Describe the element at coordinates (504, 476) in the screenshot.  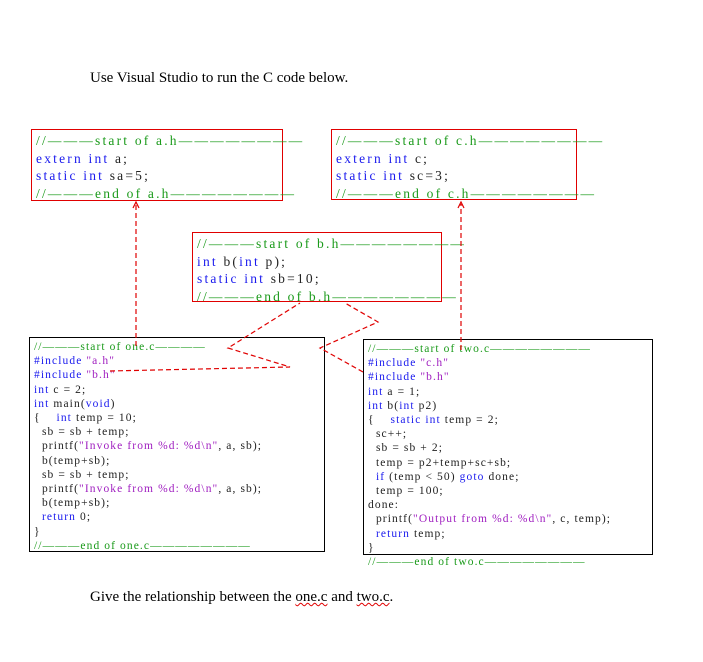
I see `code-token: done;` at that location.